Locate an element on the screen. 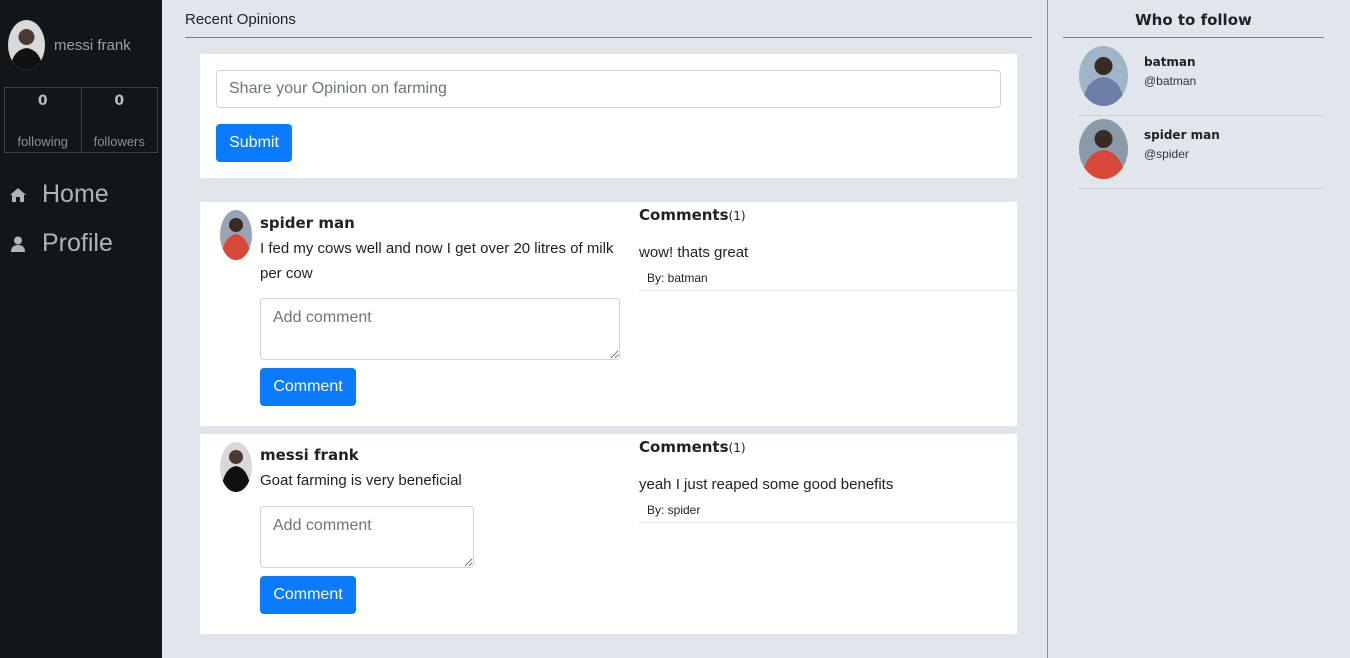  title-divider is located at coordinates (608, 37).